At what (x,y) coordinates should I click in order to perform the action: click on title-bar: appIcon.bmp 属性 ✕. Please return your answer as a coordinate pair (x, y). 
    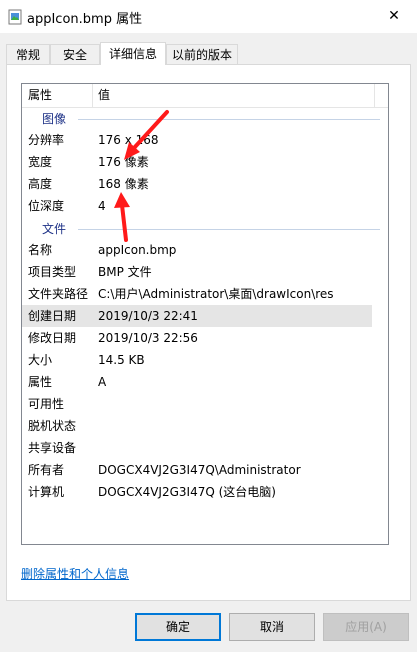
    Looking at the image, I should click on (208, 16).